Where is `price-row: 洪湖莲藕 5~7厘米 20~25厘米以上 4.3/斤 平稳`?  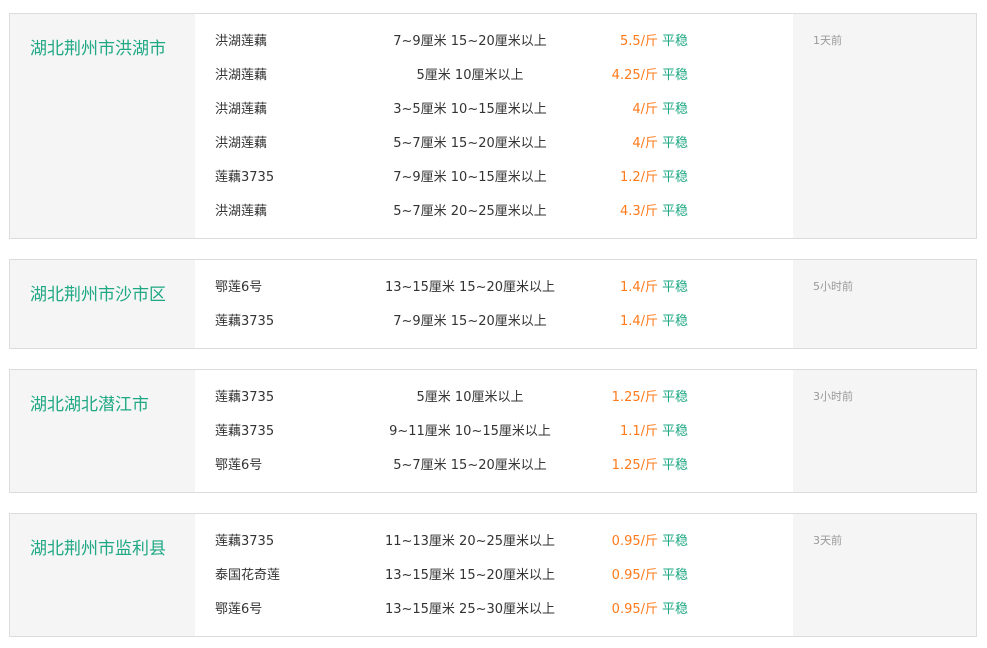 price-row: 洪湖莲藕 5~7厘米 20~25厘米以上 4.3/斤 平稳 is located at coordinates (494, 212).